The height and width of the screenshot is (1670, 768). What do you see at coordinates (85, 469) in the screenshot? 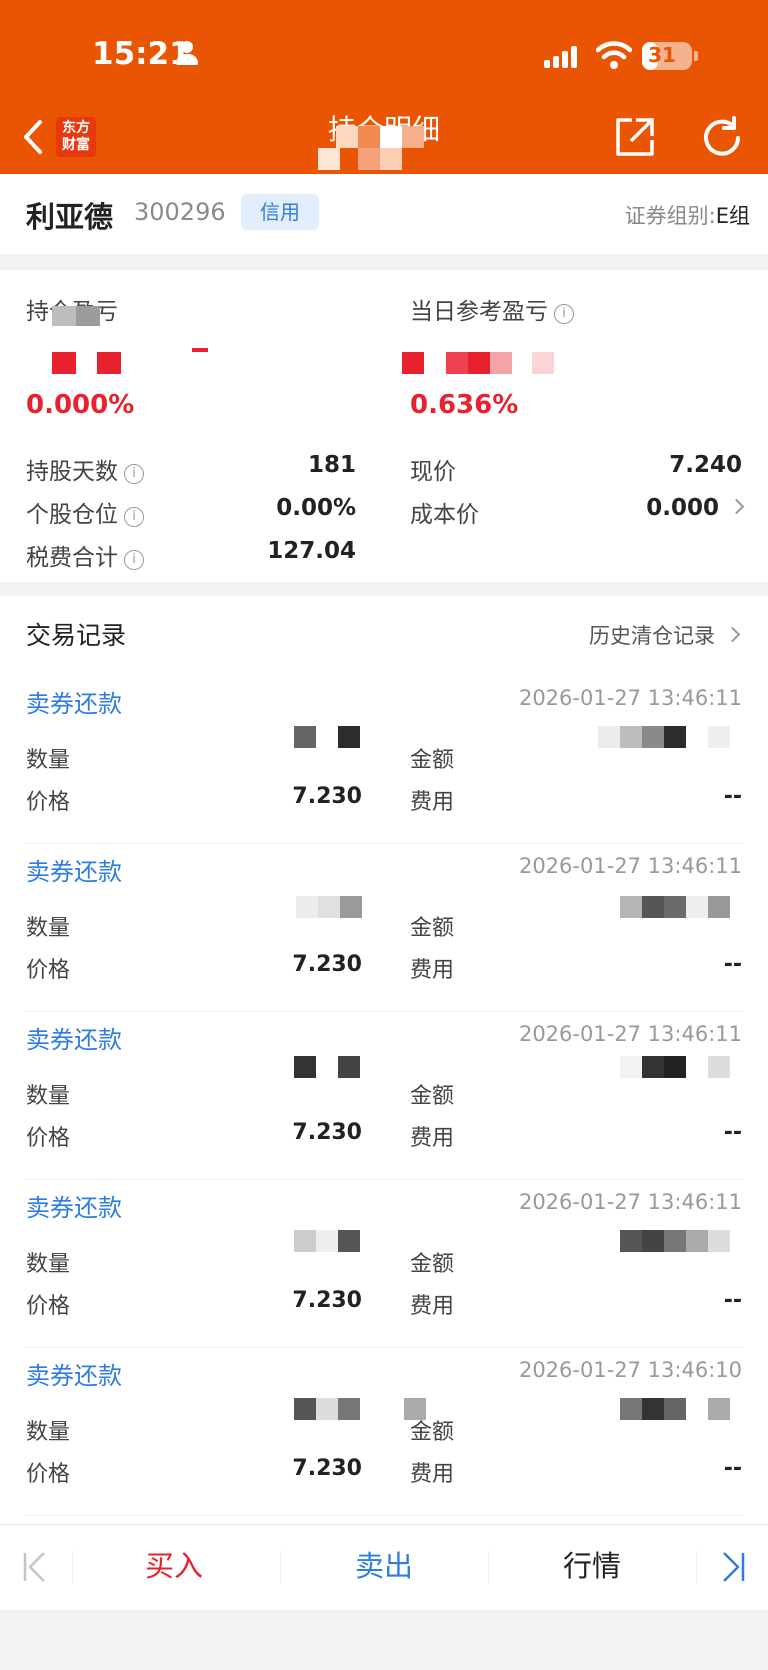
I see `holding-days-label: 持股天数 i` at bounding box center [85, 469].